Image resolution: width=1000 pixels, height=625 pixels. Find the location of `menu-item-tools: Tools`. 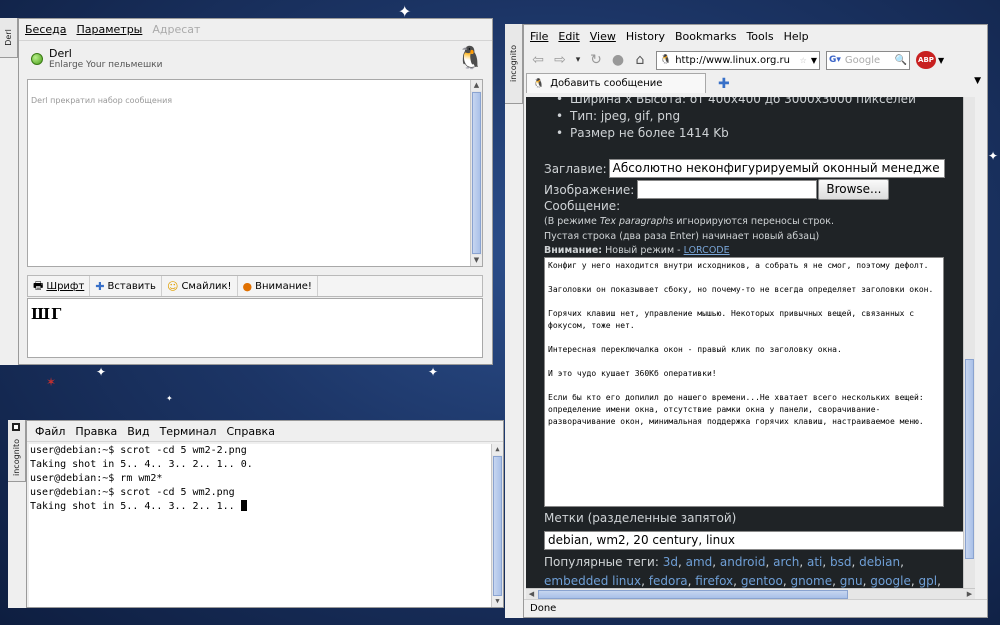

menu-item-tools: Tools is located at coordinates (759, 36).